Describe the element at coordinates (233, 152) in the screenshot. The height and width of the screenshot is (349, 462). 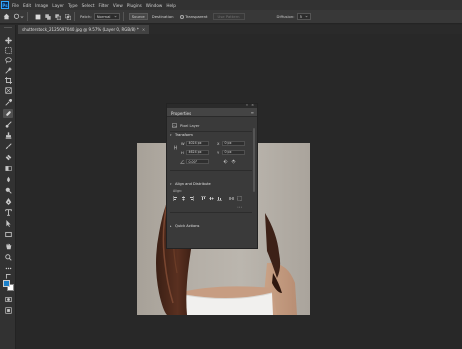
I see `y-field: 0 px` at that location.